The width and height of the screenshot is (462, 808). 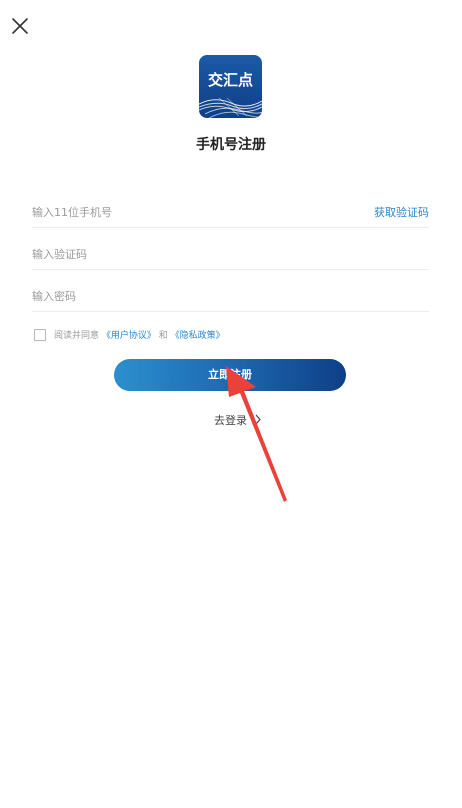 I want to click on logo-text: 交汇点, so click(x=230, y=80).